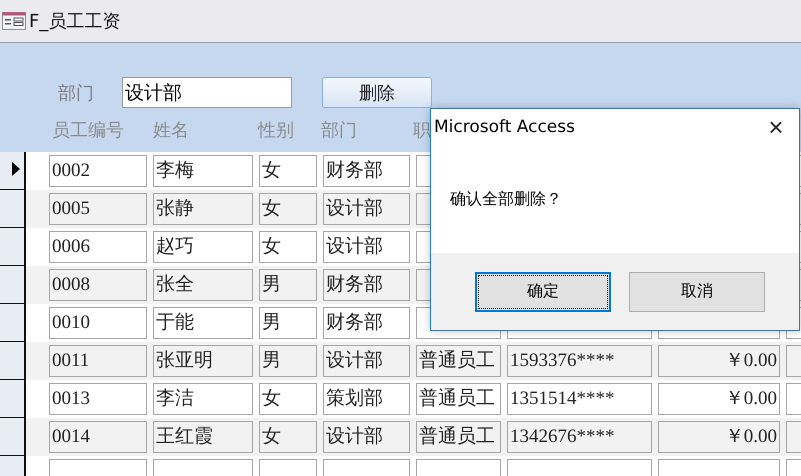  I want to click on close-button: ×, so click(776, 127).